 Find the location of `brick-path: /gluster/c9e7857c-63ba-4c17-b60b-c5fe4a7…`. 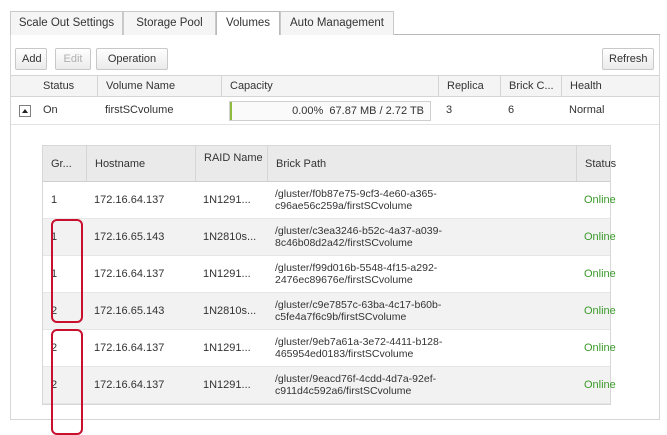

brick-path: /gluster/c9e7857c-63ba-4c17-b60b-c5fe4a7… is located at coordinates (421, 311).